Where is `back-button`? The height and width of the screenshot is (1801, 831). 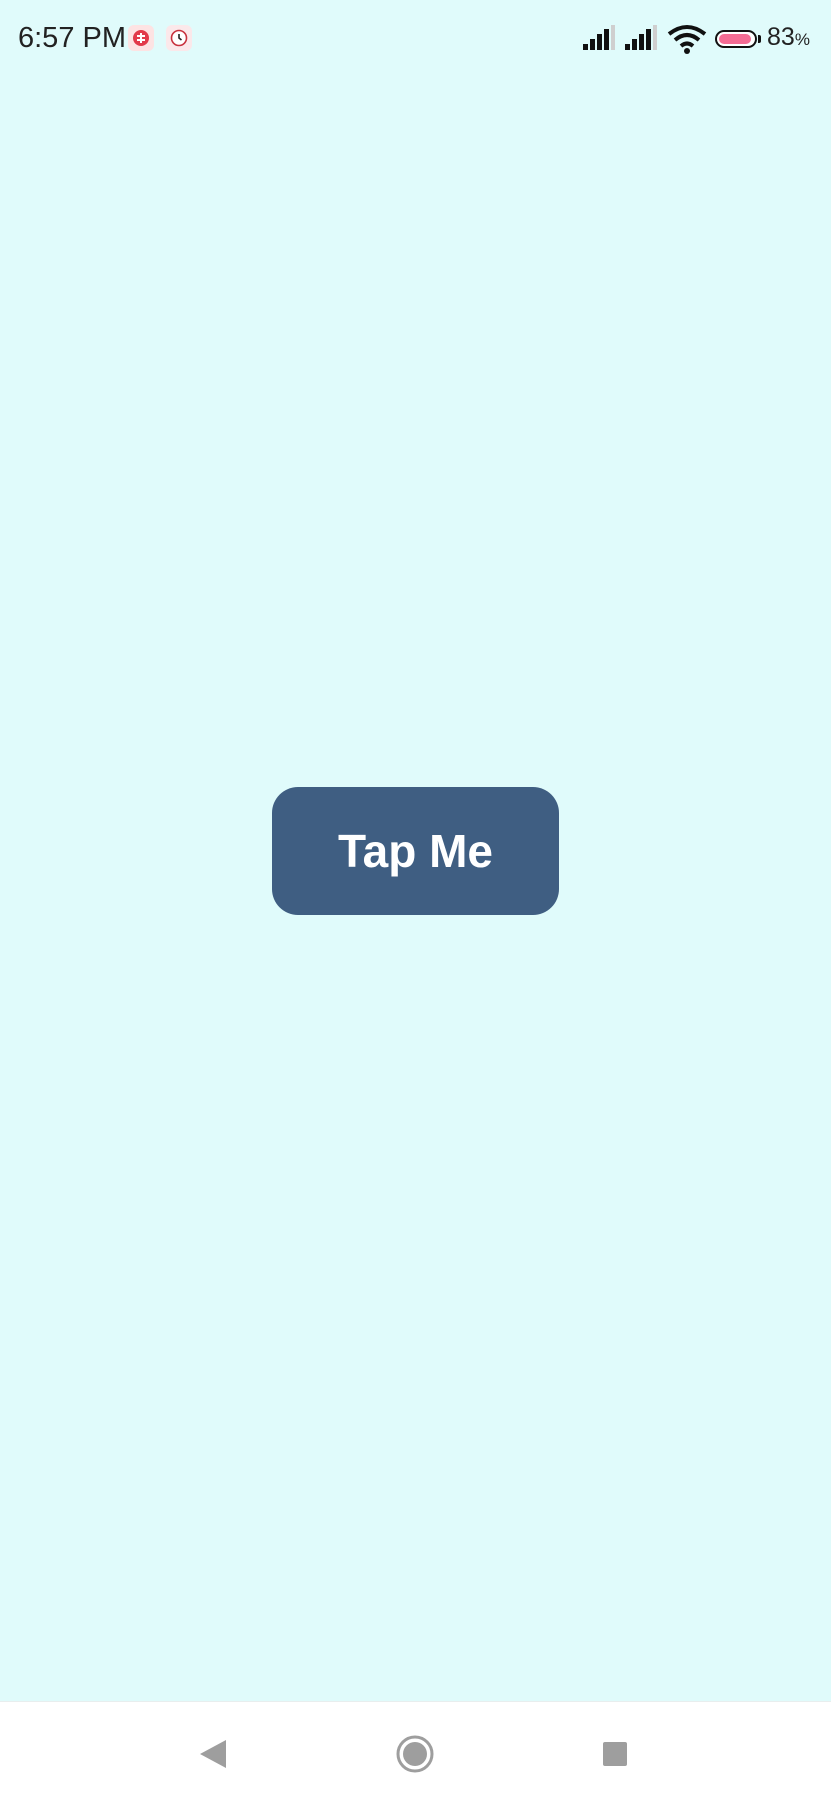 back-button is located at coordinates (213, 1754).